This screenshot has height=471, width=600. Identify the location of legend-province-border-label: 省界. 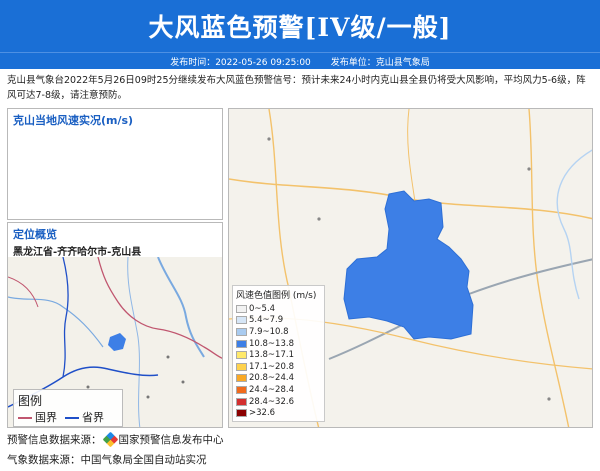
(93, 417).